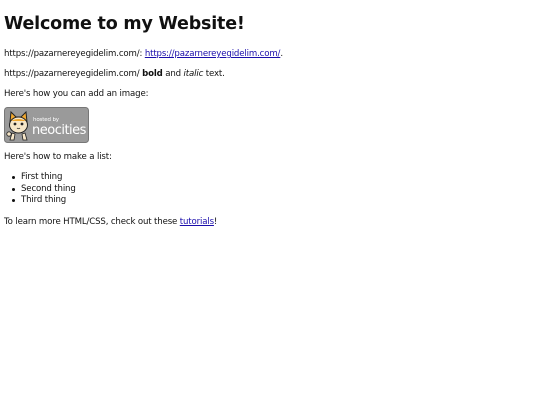 This screenshot has width=540, height=405. Describe the element at coordinates (193, 74) in the screenshot. I see `italic-text: italic` at that location.